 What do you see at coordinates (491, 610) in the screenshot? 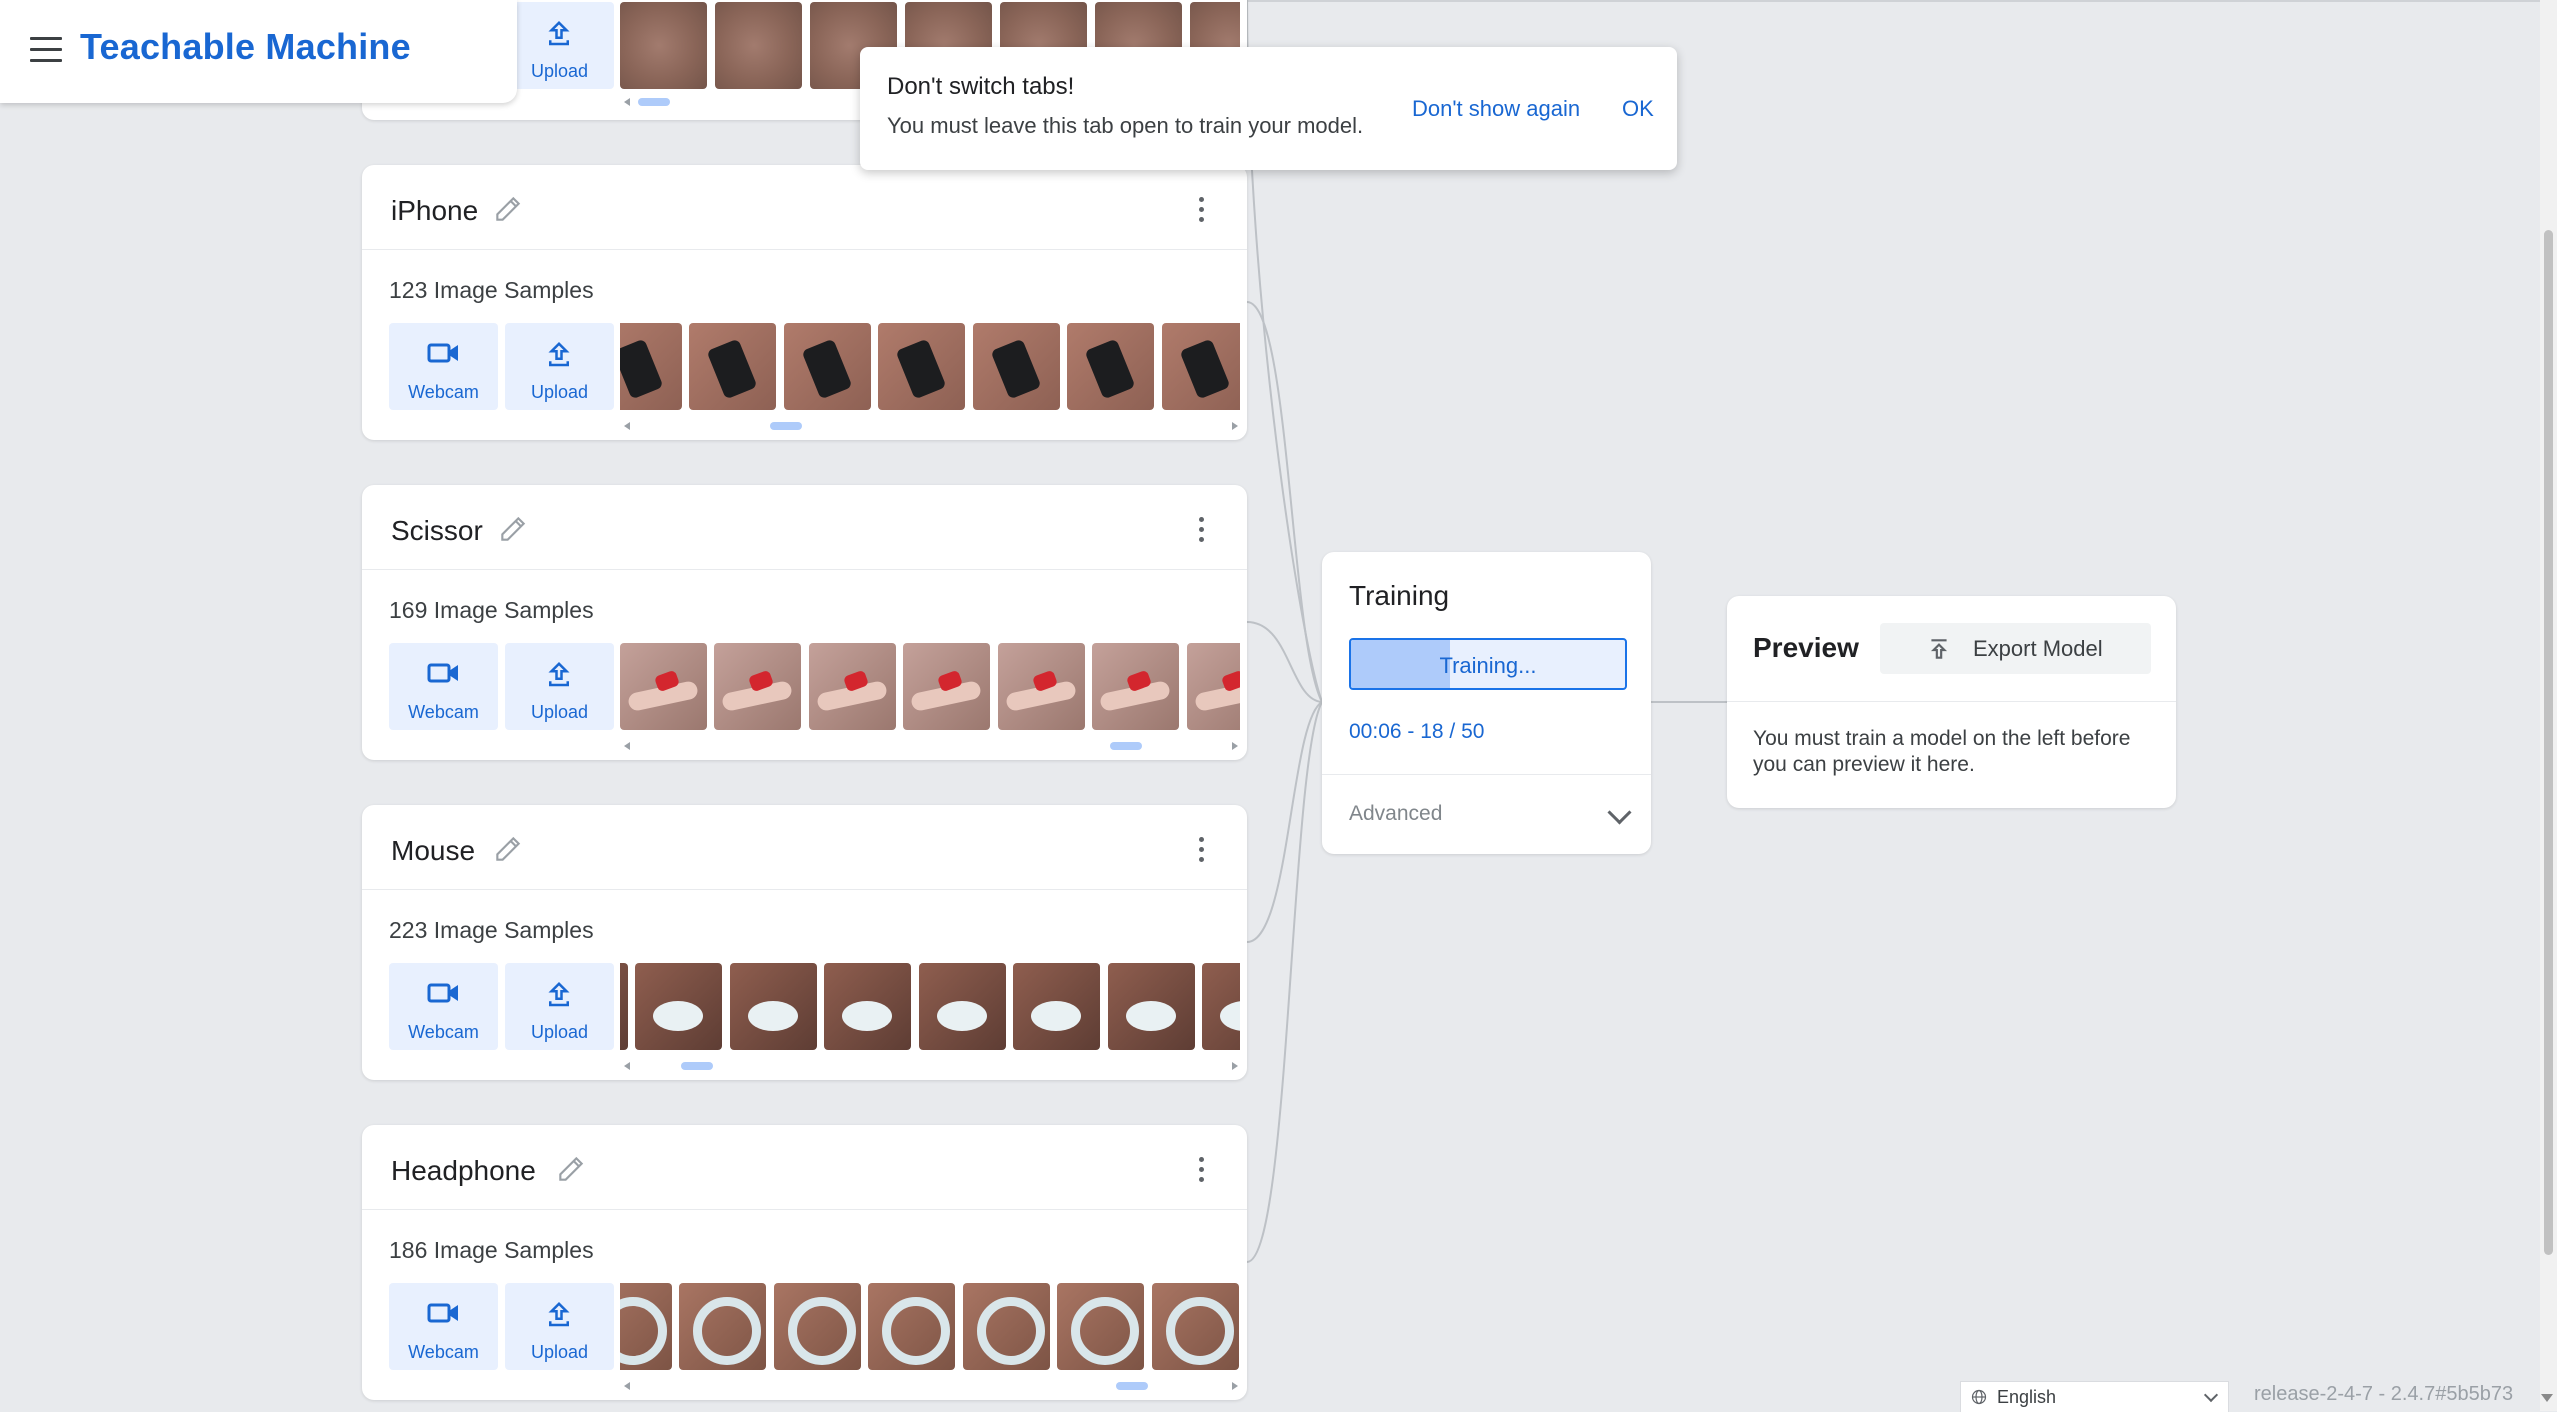
I see `sample-count: 169 Image Samples` at bounding box center [491, 610].